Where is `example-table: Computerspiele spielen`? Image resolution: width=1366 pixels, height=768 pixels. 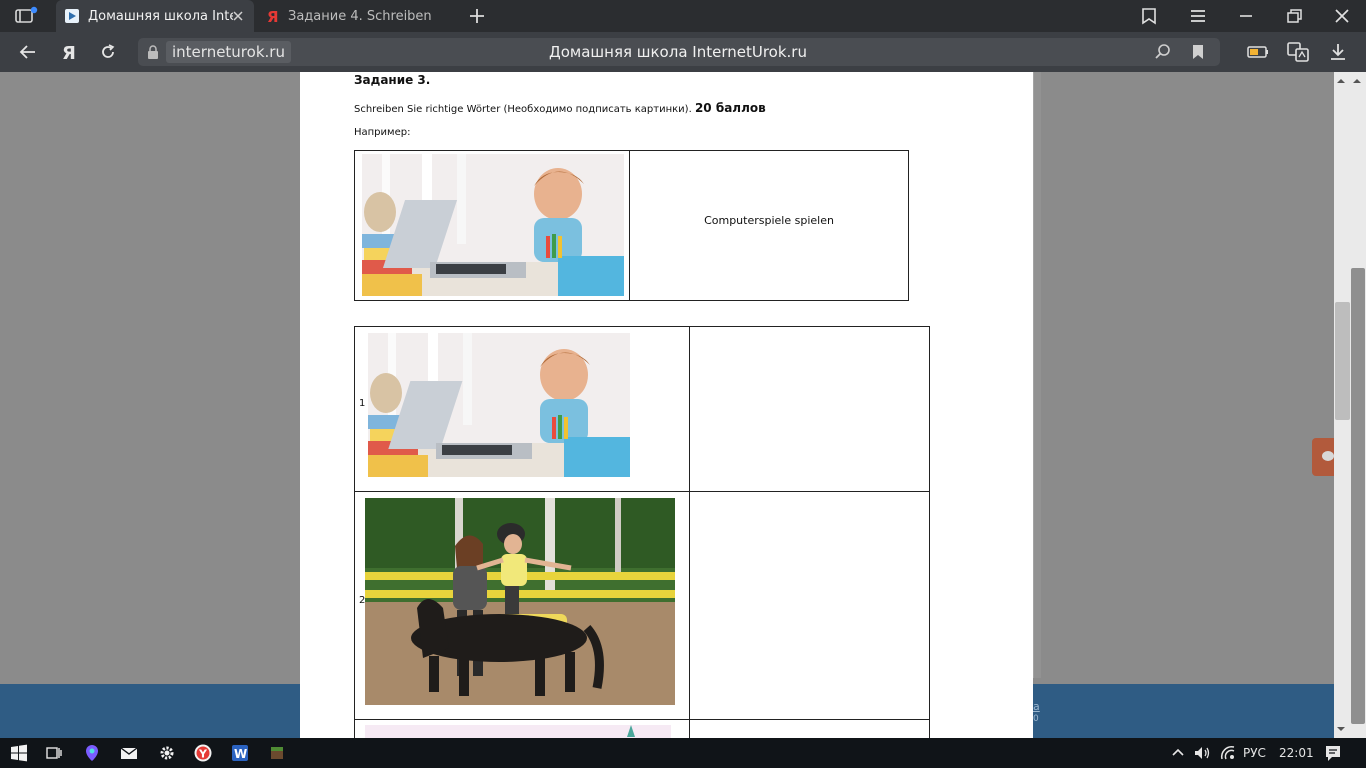 example-table: Computerspiele spielen is located at coordinates (631, 225).